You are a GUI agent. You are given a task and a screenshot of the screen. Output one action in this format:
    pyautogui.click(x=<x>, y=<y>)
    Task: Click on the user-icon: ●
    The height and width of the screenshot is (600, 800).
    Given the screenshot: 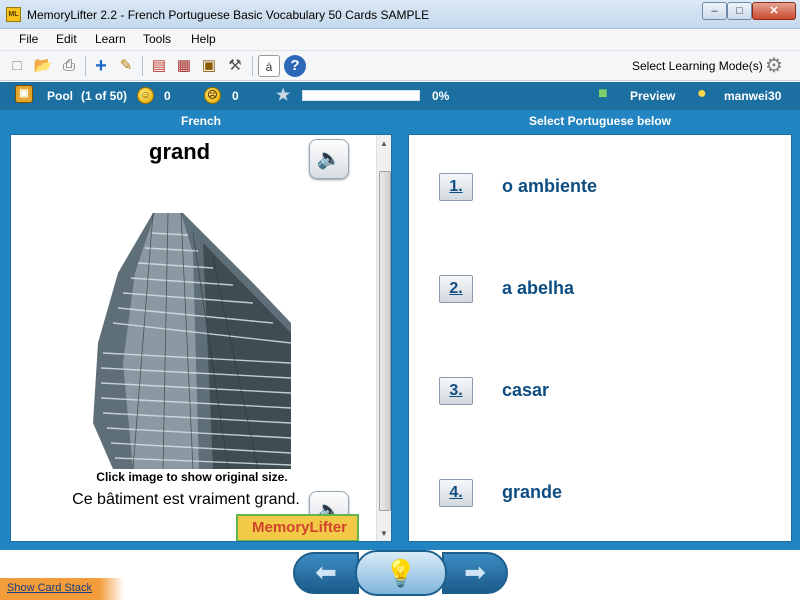 What is the action you would take?
    pyautogui.click(x=702, y=93)
    